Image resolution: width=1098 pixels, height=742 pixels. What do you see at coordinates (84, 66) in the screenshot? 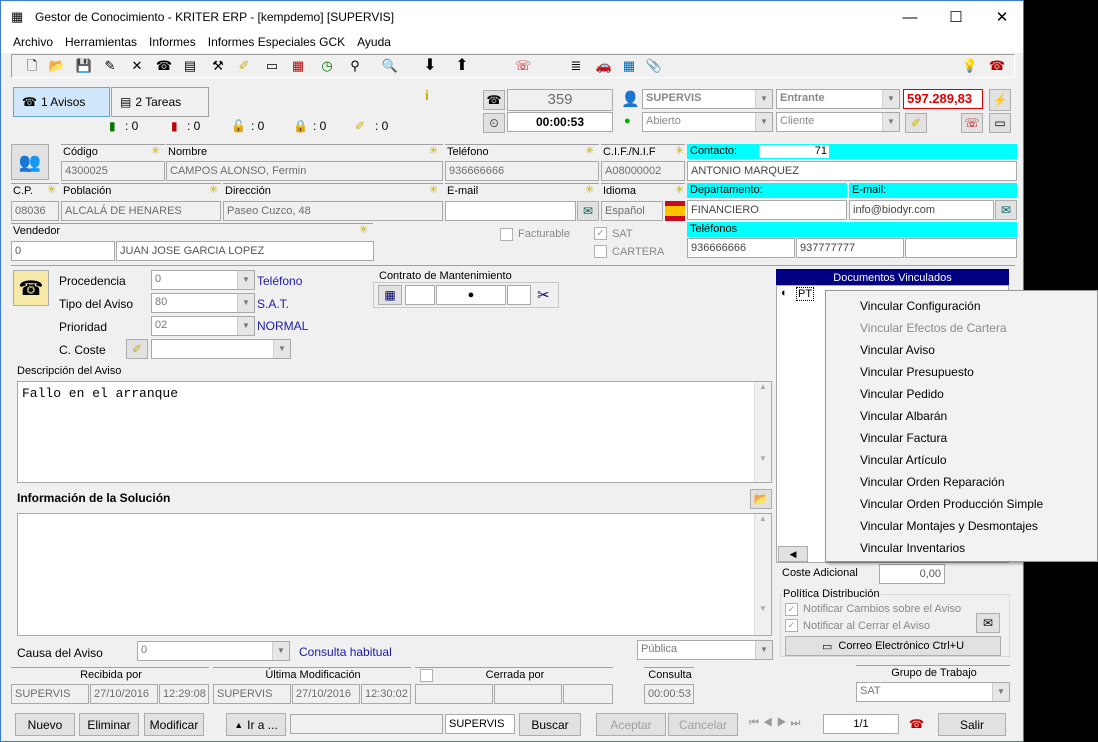
I see `save-icon: 💾` at bounding box center [84, 66].